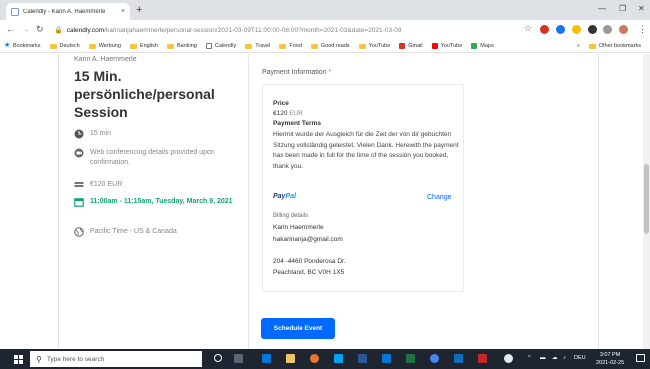  What do you see at coordinates (208, 46) in the screenshot?
I see `page-icon` at bounding box center [208, 46].